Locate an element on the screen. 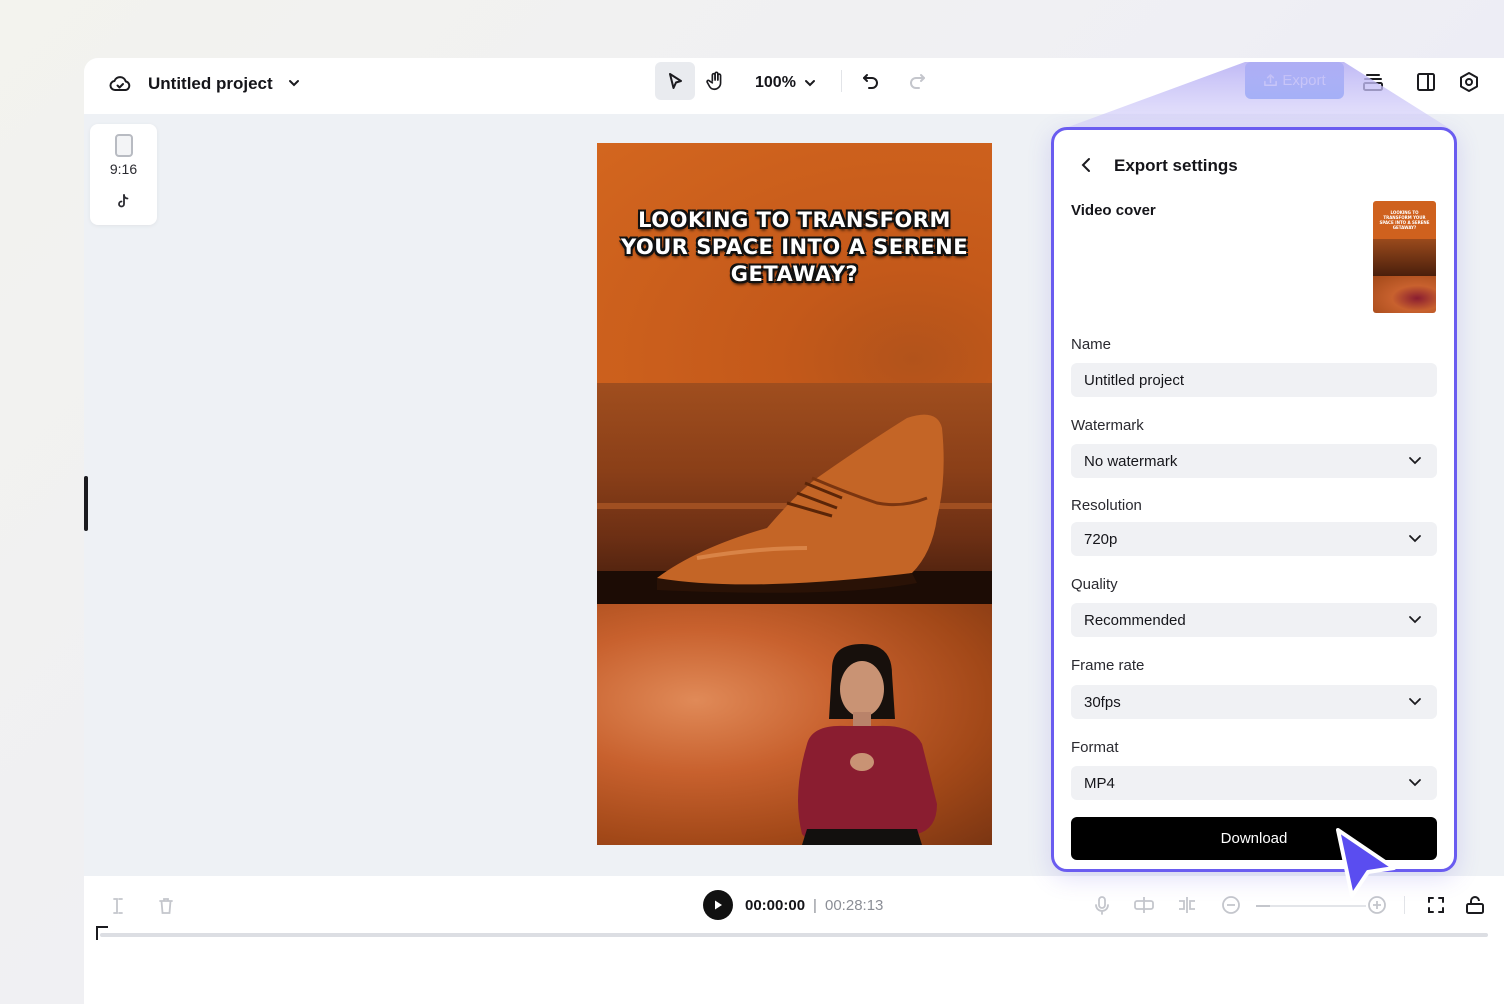  split-icon is located at coordinates (118, 906).